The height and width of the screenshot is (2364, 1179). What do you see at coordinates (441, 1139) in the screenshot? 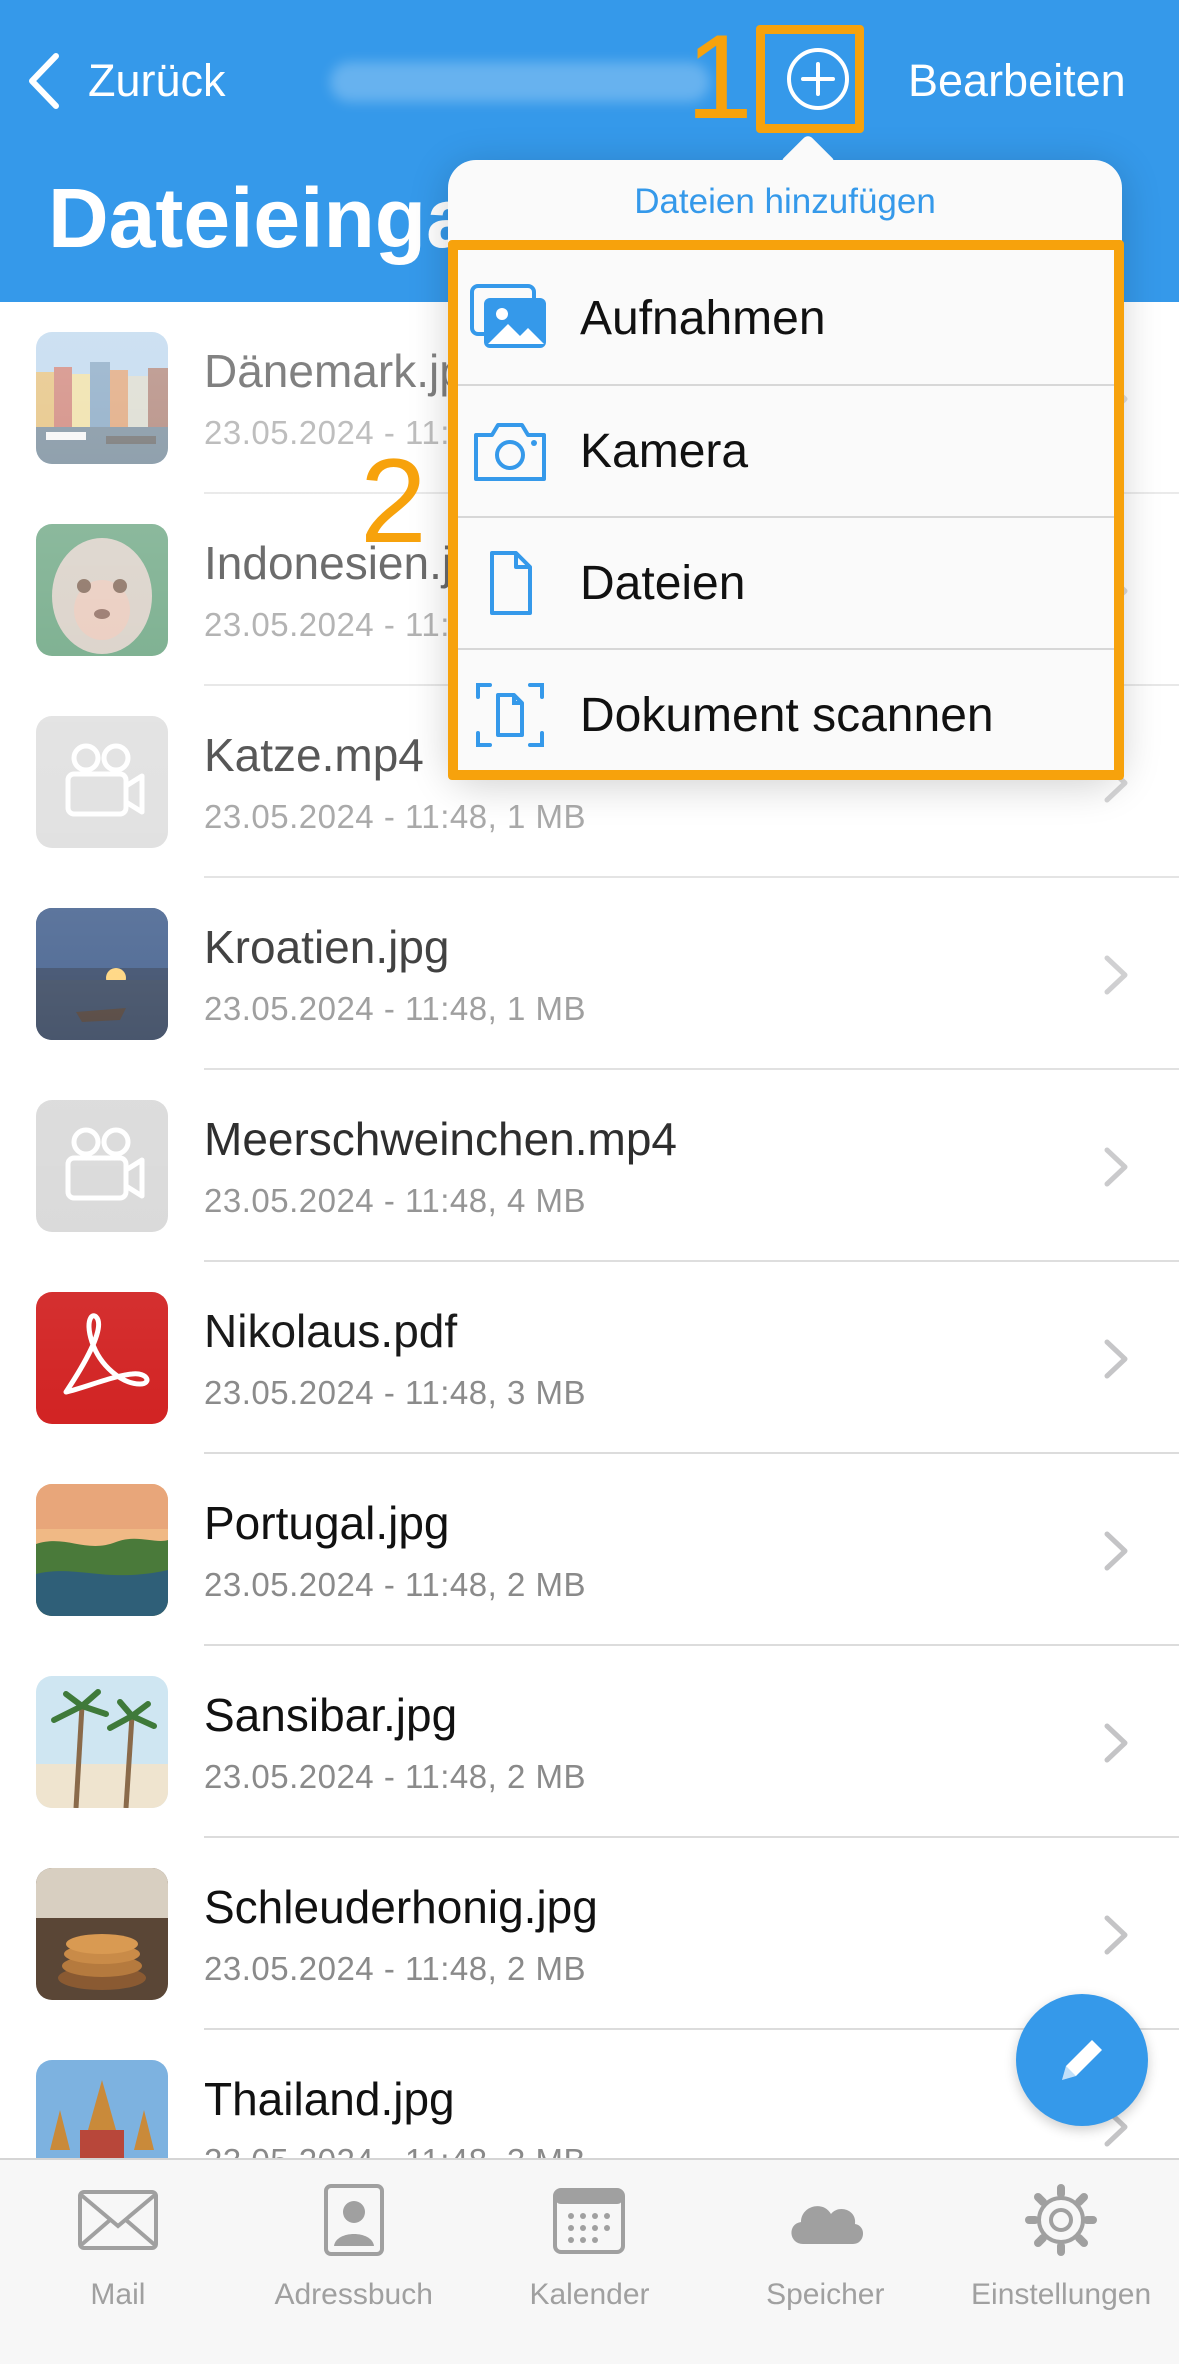
I see `file-name: Meerschweinchen.mp4` at bounding box center [441, 1139].